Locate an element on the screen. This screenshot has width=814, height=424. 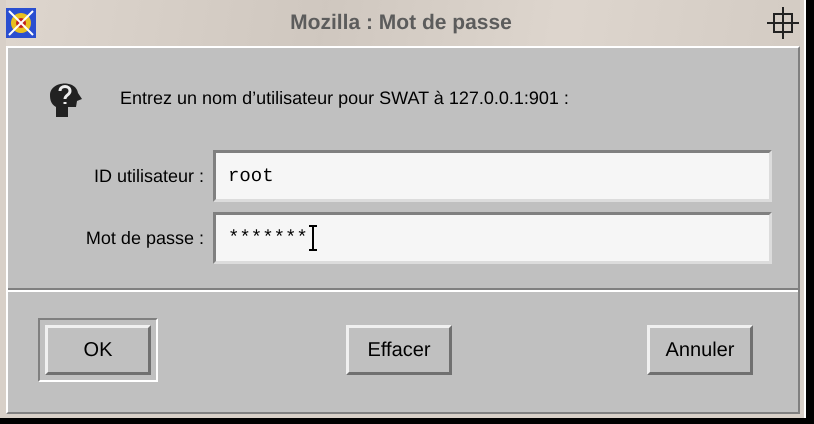
window-title: Mozilla : Mot de passe is located at coordinates (401, 23).